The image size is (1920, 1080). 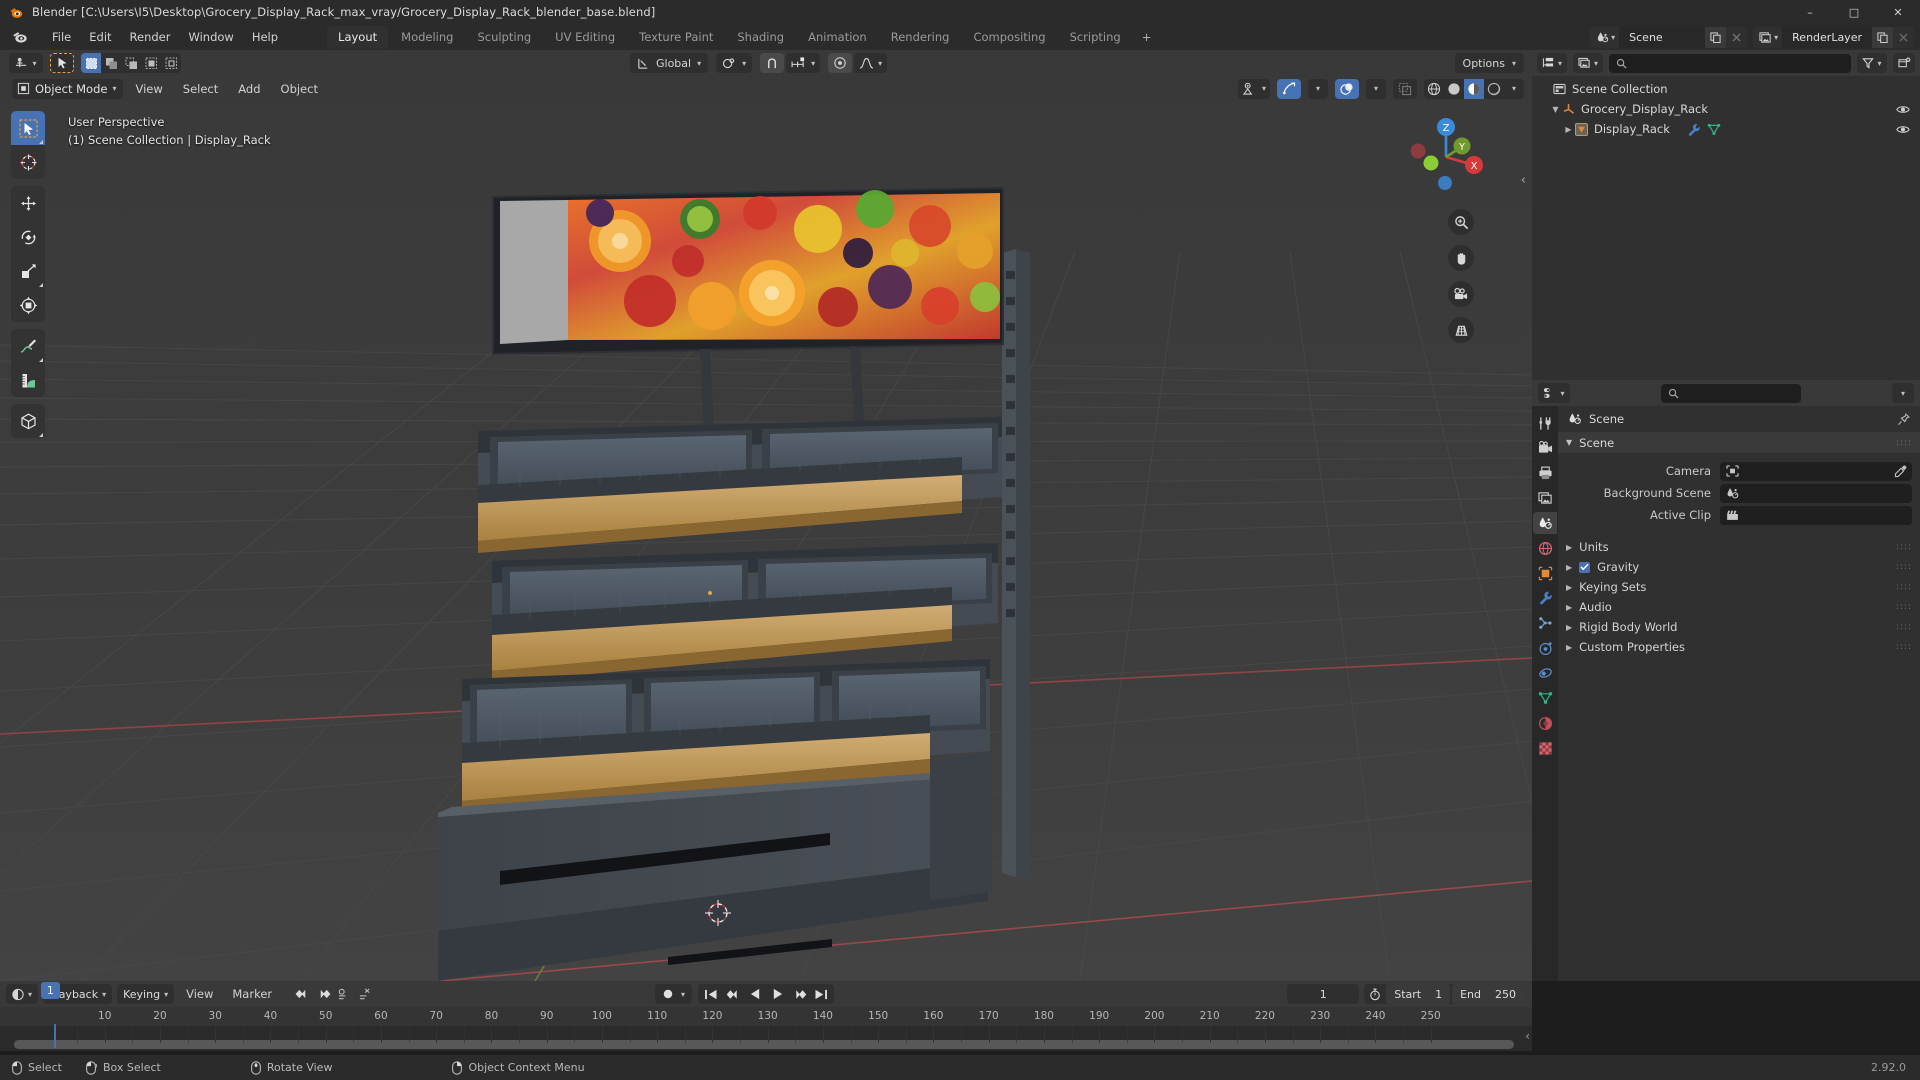 I want to click on material-preview-button, so click(x=1474, y=88).